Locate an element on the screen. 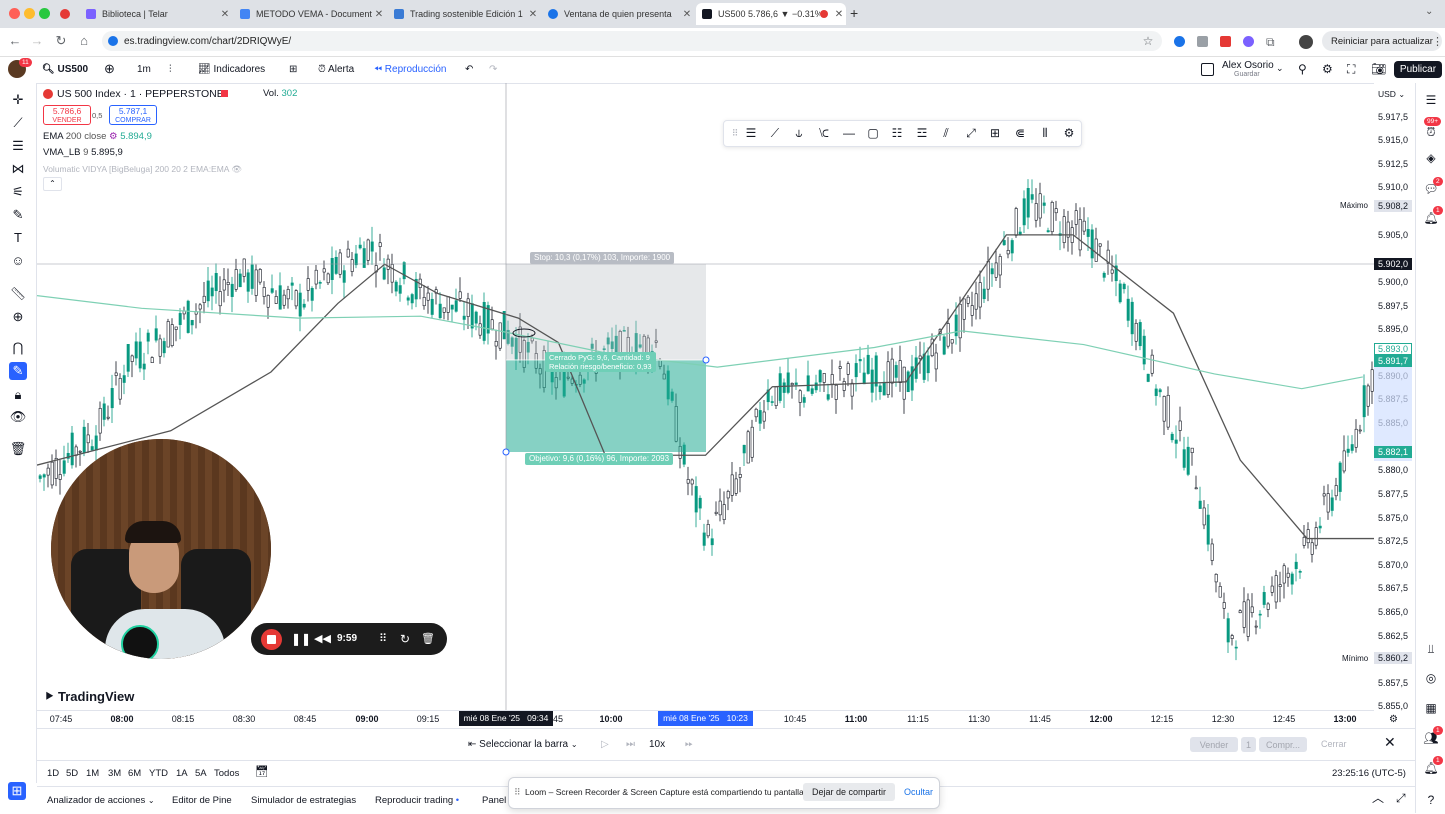  tab-panel: Panel is located at coordinates (494, 800).